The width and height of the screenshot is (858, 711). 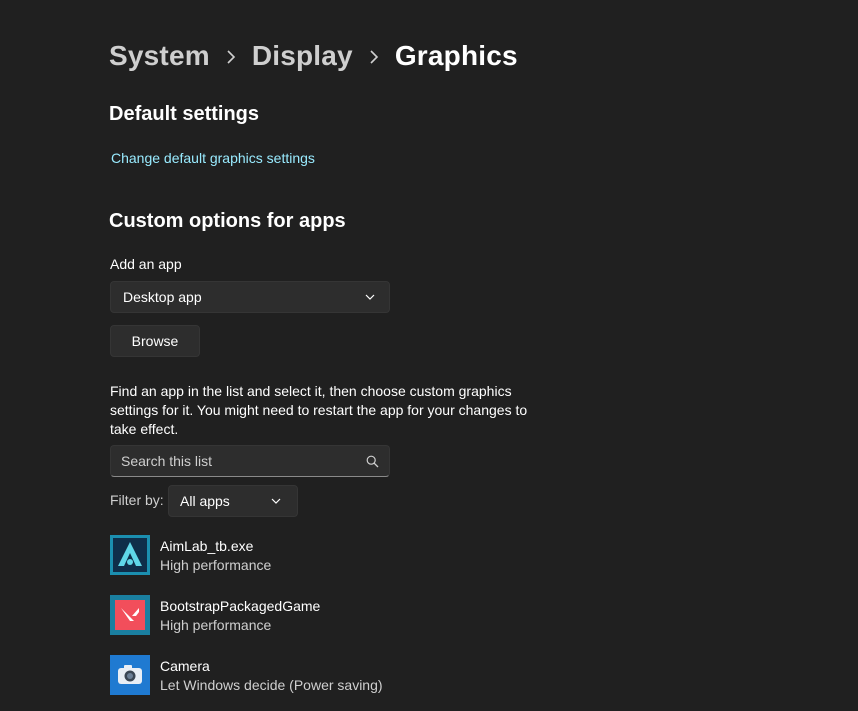 I want to click on breadcrumb-display: Display, so click(x=302, y=56).